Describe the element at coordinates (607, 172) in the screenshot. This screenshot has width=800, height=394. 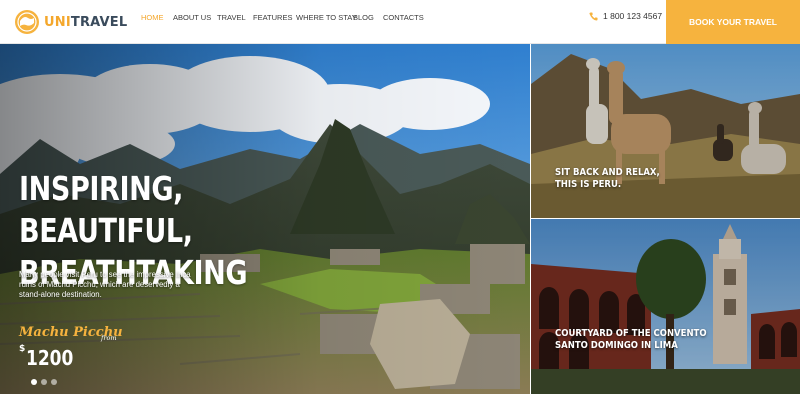
I see `tile-llamas-caption-line-1: SIT BACK AND RELAX,` at that location.